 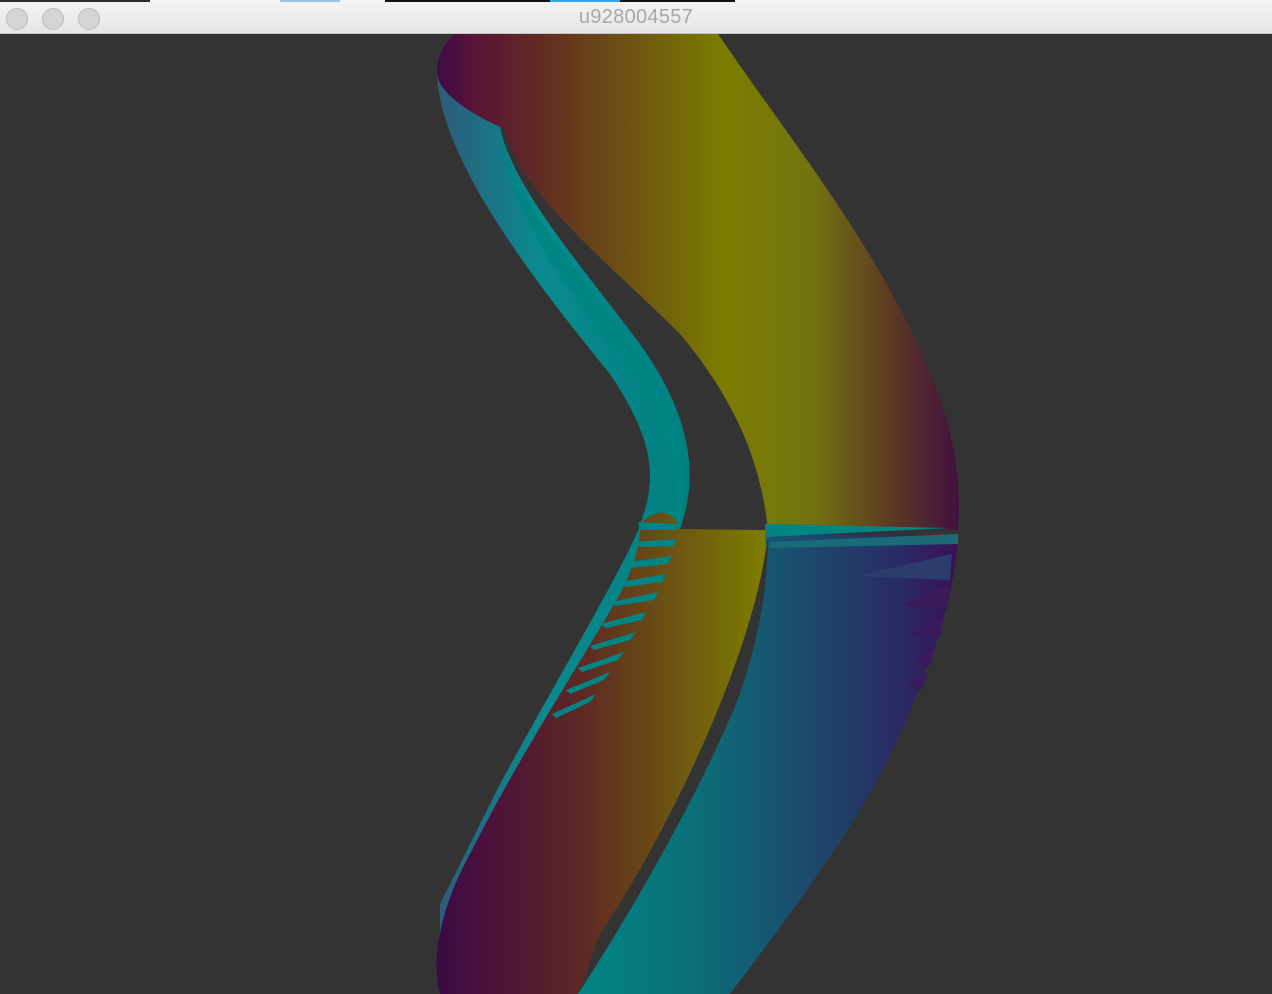 I want to click on title-bar: u928004557, so click(x=636, y=17).